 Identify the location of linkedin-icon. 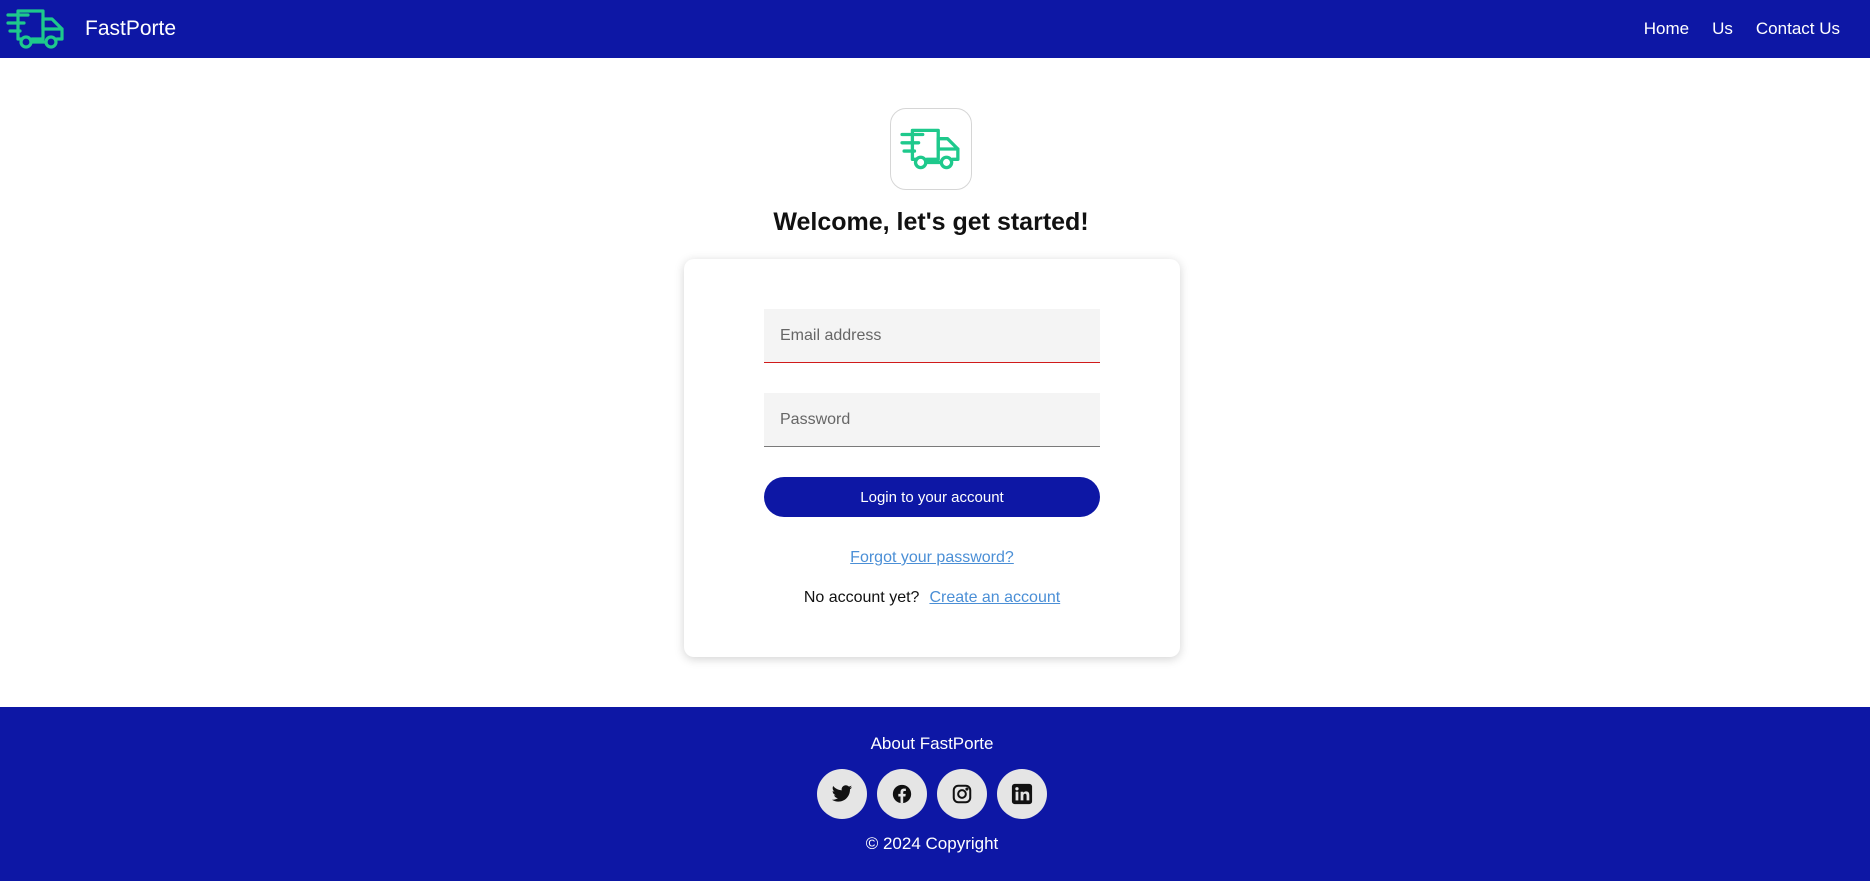
(1022, 794).